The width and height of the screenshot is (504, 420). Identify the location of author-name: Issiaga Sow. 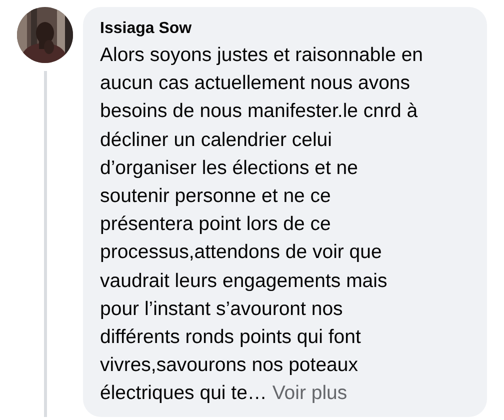
(146, 29).